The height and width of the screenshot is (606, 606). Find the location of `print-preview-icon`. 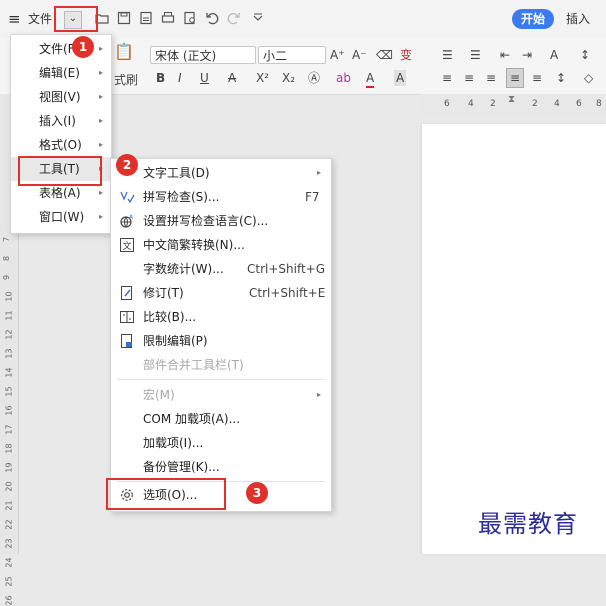

print-preview-icon is located at coordinates (190, 18).